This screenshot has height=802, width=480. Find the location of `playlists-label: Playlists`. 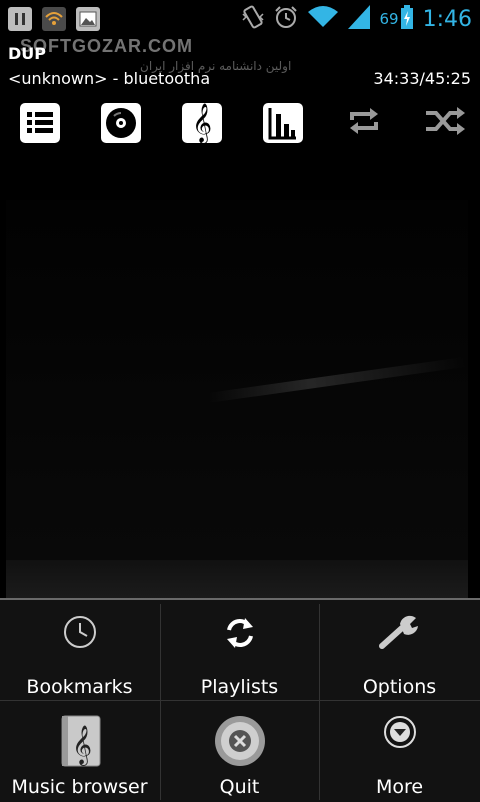

playlists-label: Playlists is located at coordinates (239, 687).